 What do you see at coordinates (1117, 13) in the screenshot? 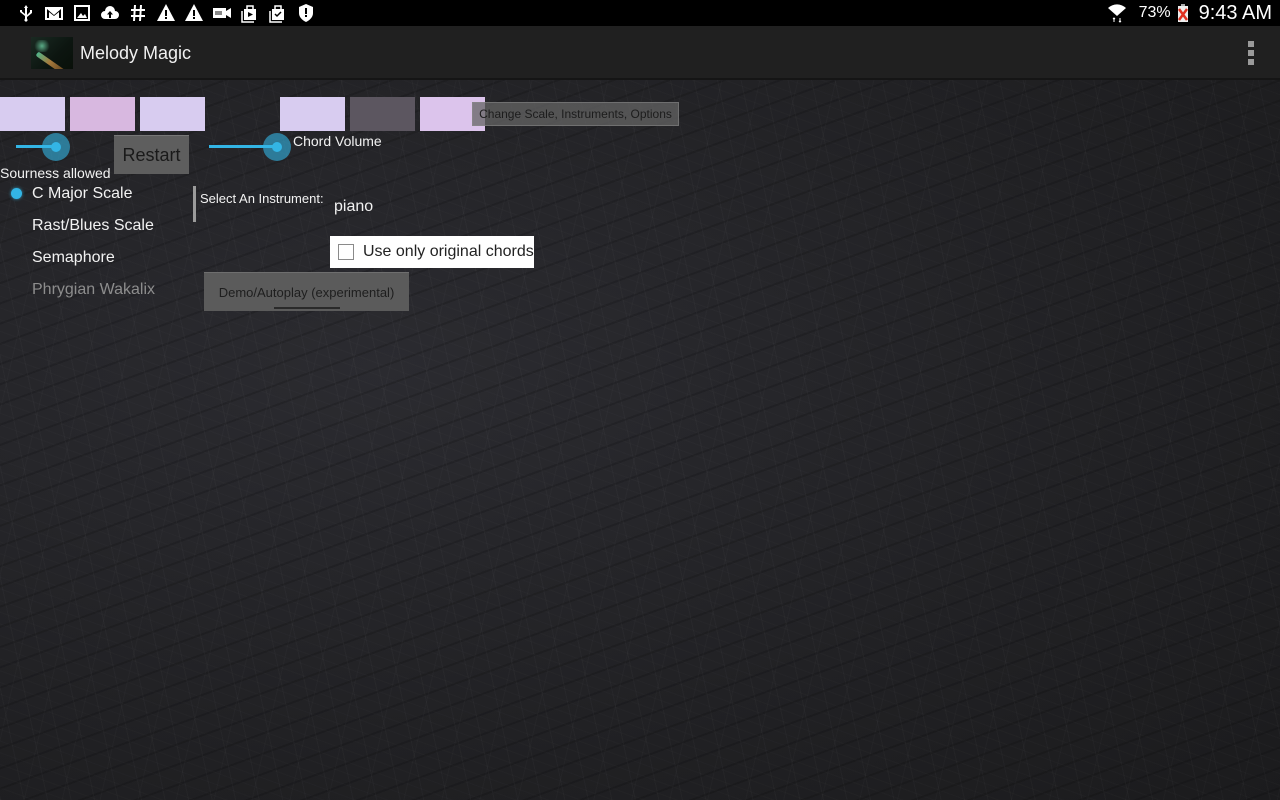
I see `wifi-icon` at bounding box center [1117, 13].